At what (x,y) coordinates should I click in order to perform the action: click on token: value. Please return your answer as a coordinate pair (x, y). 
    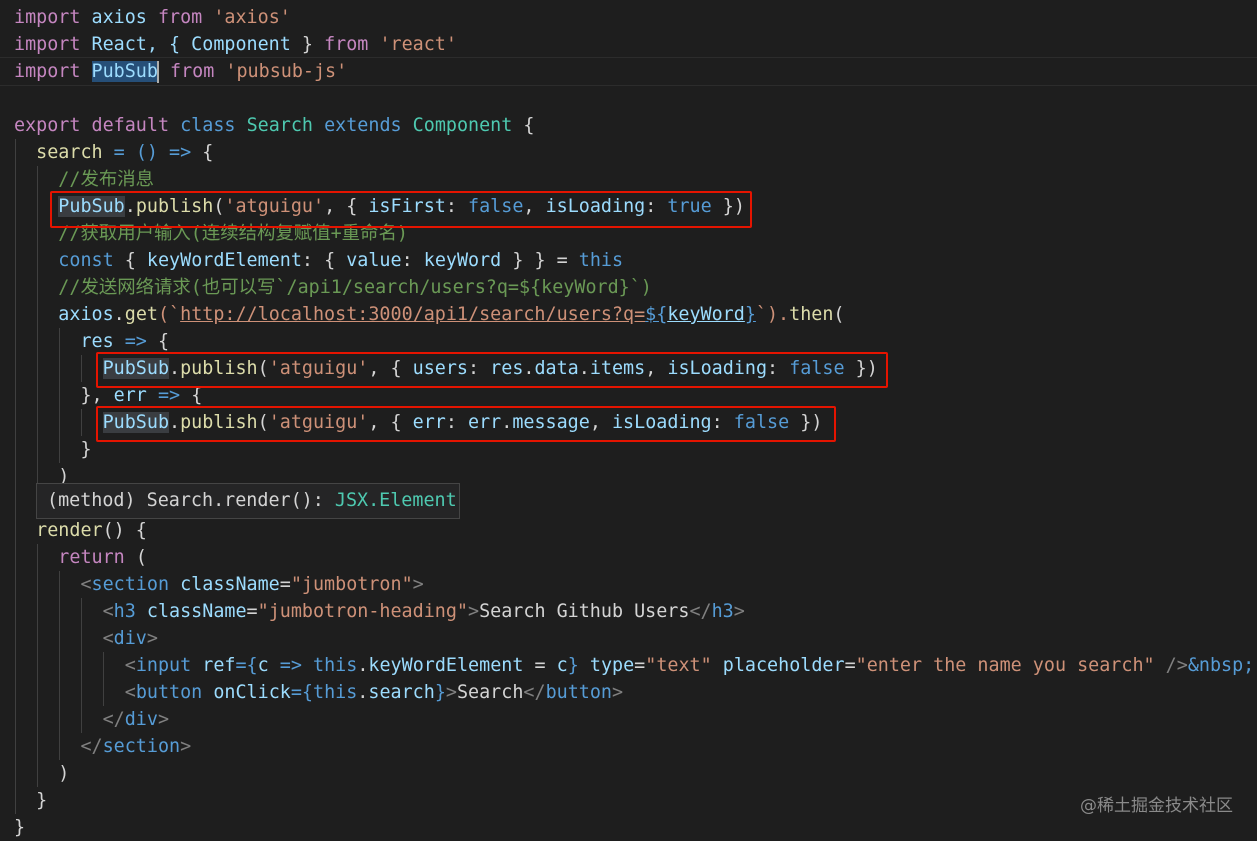
    Looking at the image, I should click on (374, 260).